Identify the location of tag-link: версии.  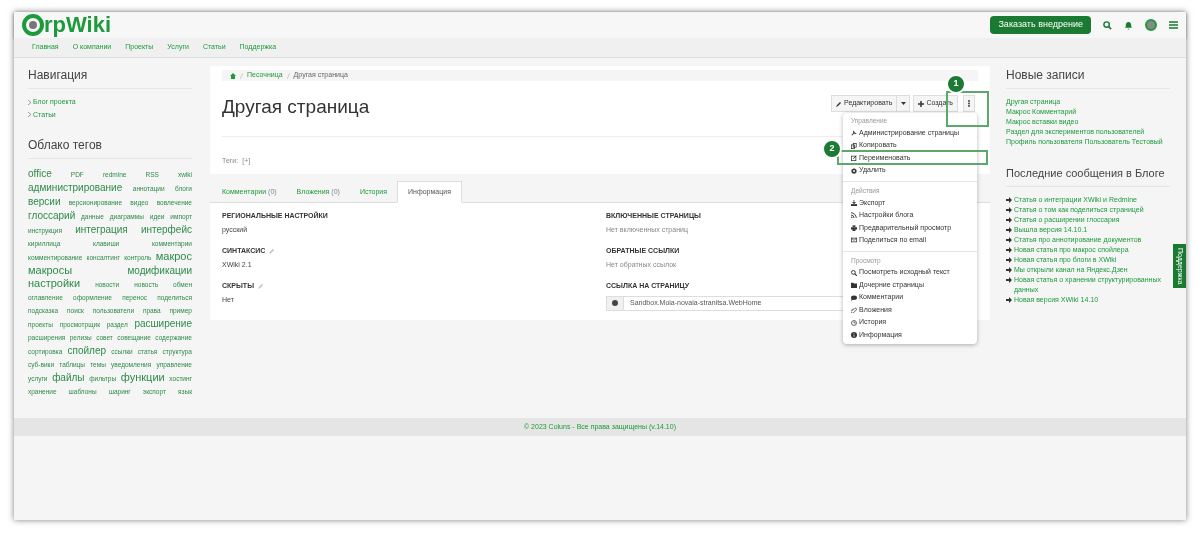
(44, 201).